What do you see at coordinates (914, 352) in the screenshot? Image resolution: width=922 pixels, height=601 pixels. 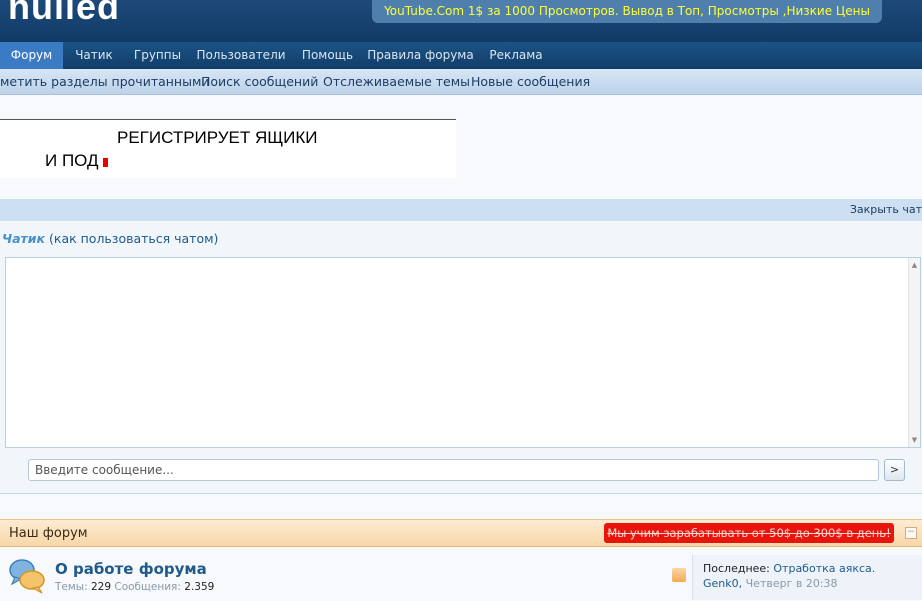 I see `chat-scrollbar: ▲ ▼` at bounding box center [914, 352].